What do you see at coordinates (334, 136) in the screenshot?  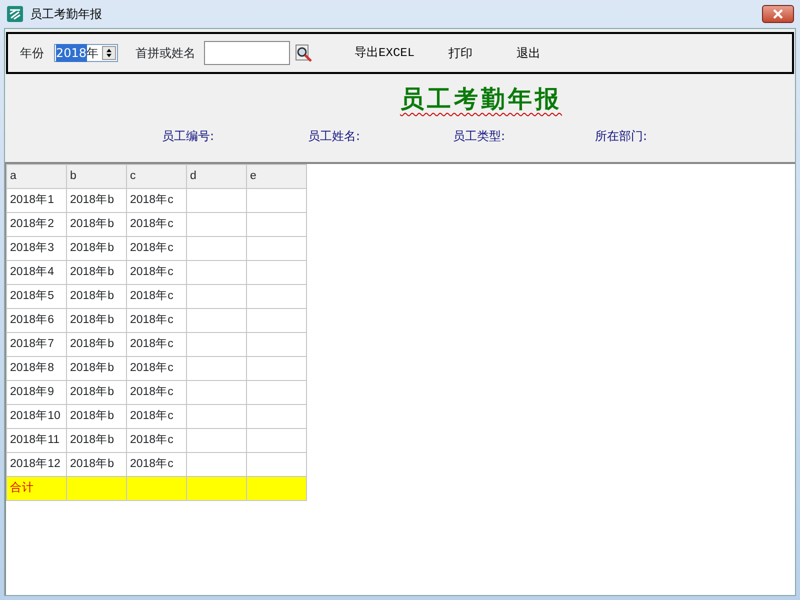 I see `field-label: 员工姓名:` at bounding box center [334, 136].